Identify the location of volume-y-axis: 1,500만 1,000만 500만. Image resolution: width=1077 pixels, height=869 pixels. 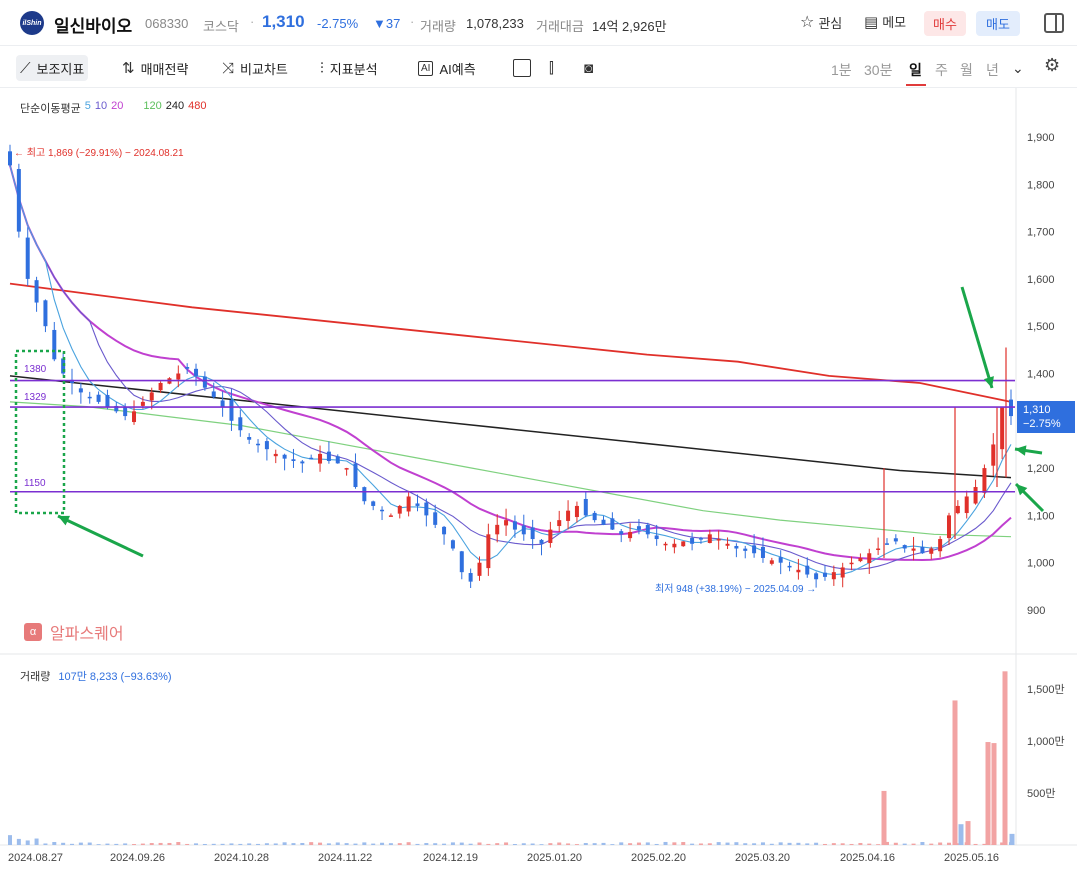
(1046, 741).